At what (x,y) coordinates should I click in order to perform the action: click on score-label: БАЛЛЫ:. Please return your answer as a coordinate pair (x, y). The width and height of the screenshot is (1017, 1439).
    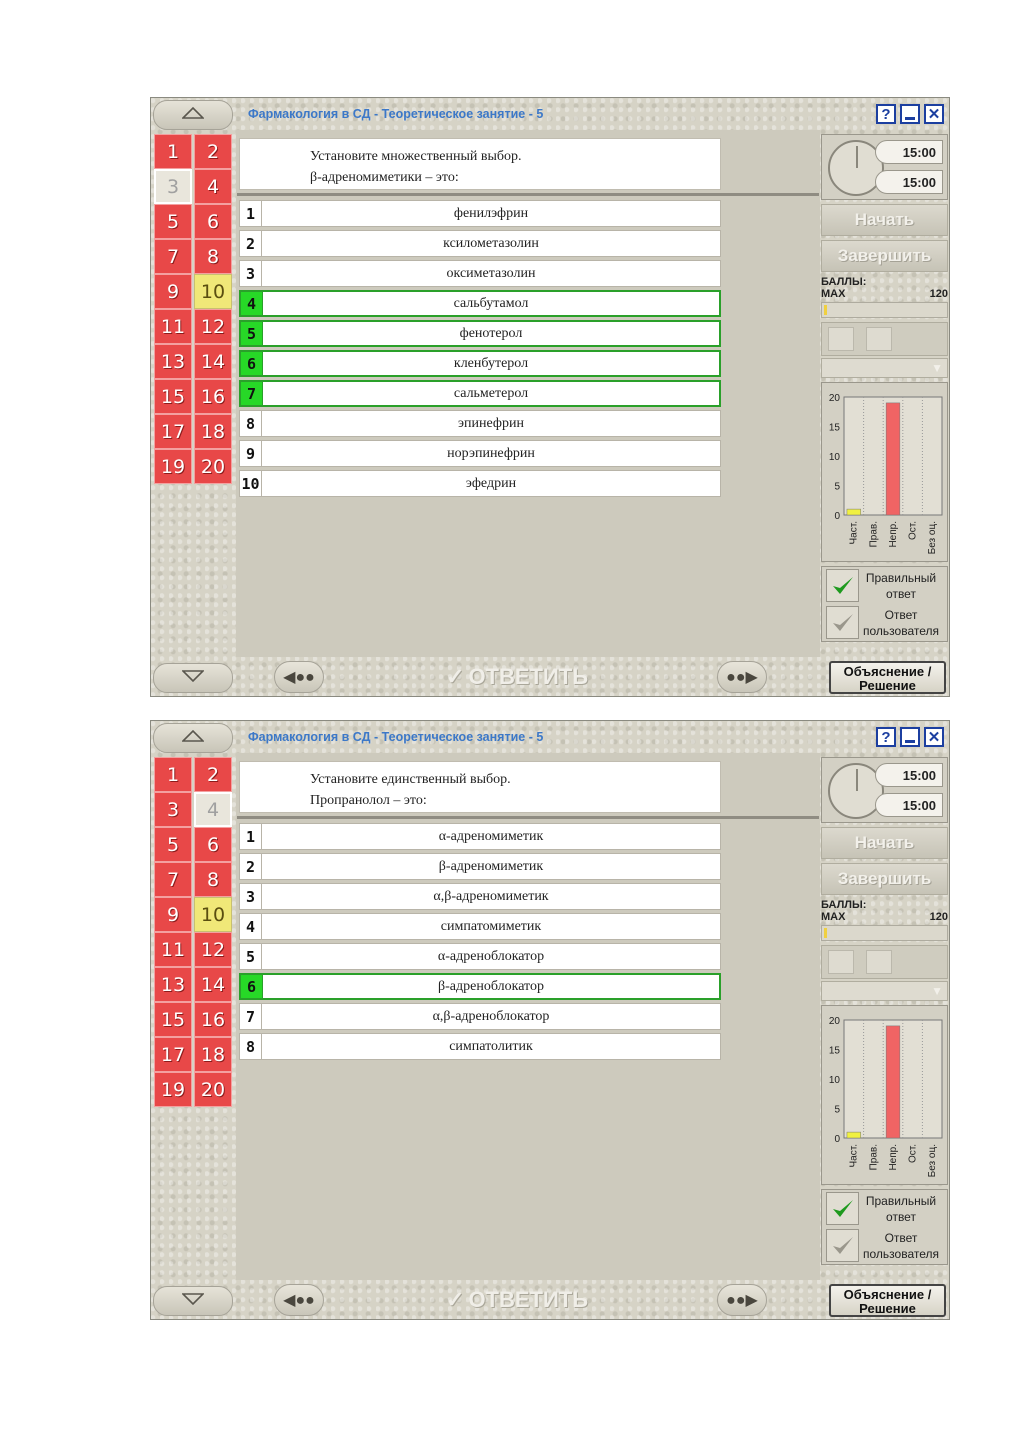
    Looking at the image, I should click on (844, 282).